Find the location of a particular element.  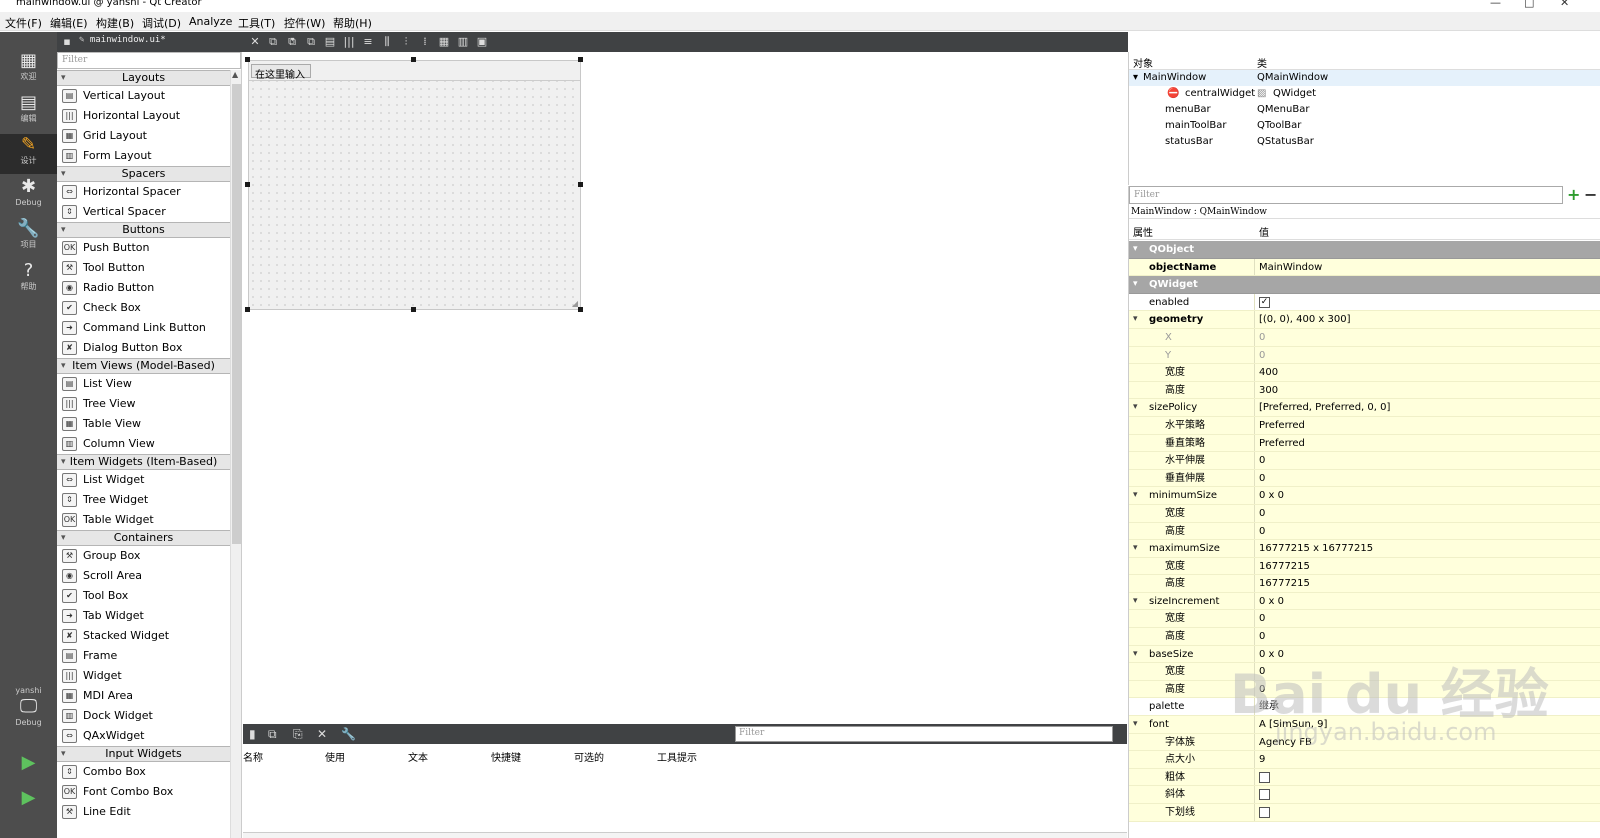

main-window-form: 在这里输入 ◢ is located at coordinates (414, 185).